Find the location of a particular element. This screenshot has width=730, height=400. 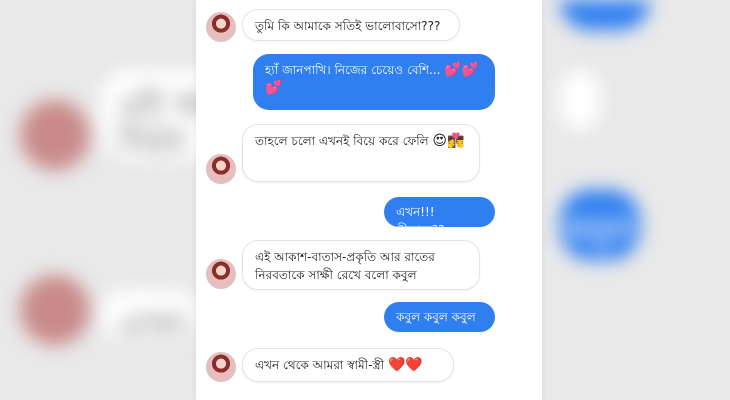

hearts-emoji: ❤️❤️ is located at coordinates (405, 365).